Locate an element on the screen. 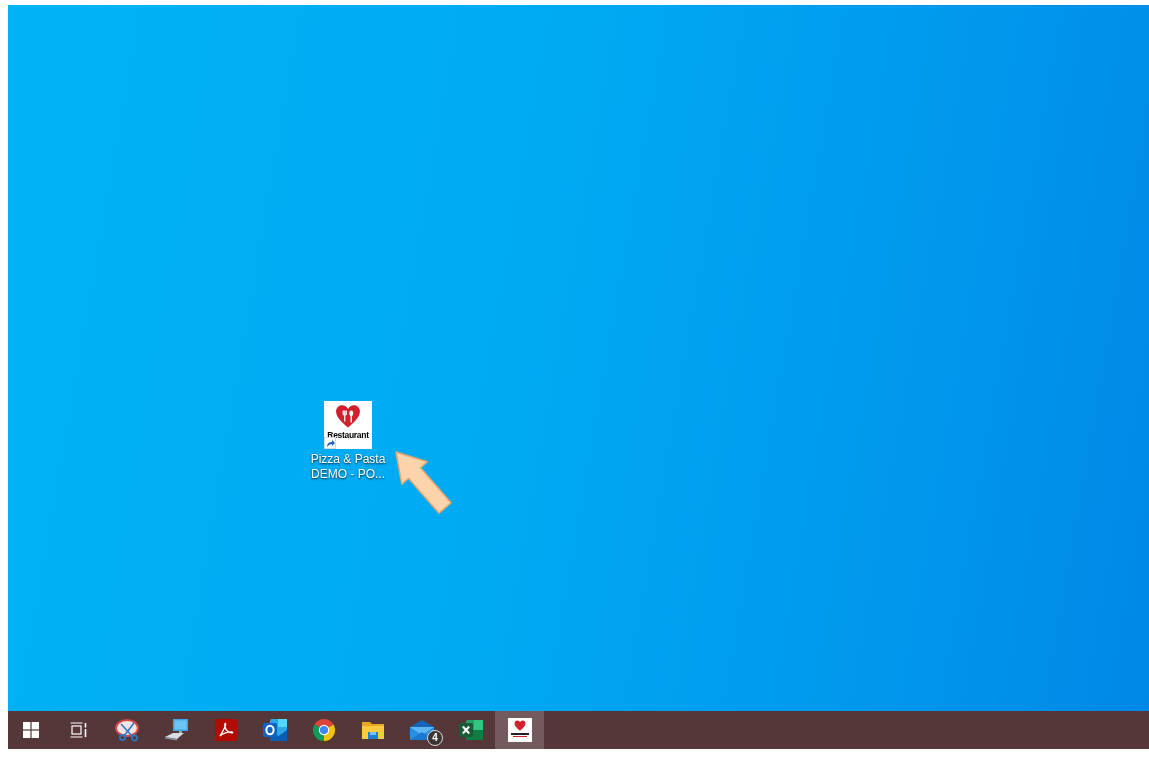 The width and height of the screenshot is (1149, 762). folder-icon is located at coordinates (372, 730).